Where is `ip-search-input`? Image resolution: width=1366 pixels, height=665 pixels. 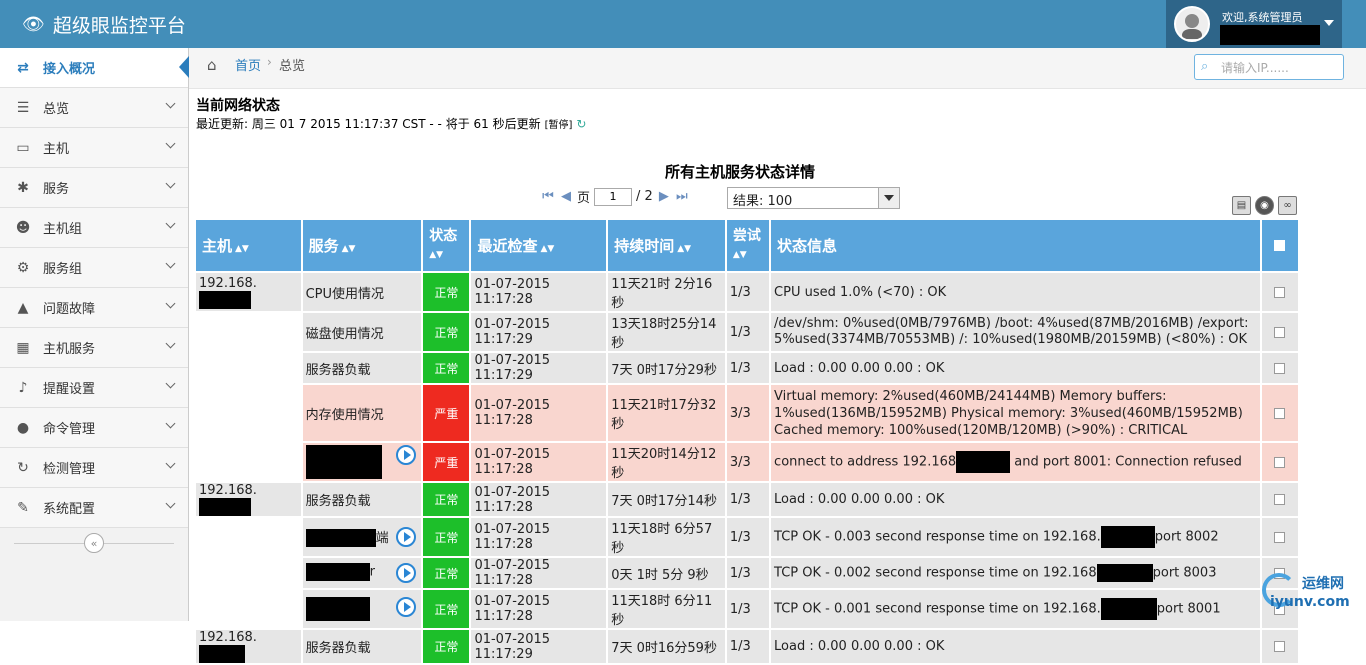 ip-search-input is located at coordinates (1280, 68).